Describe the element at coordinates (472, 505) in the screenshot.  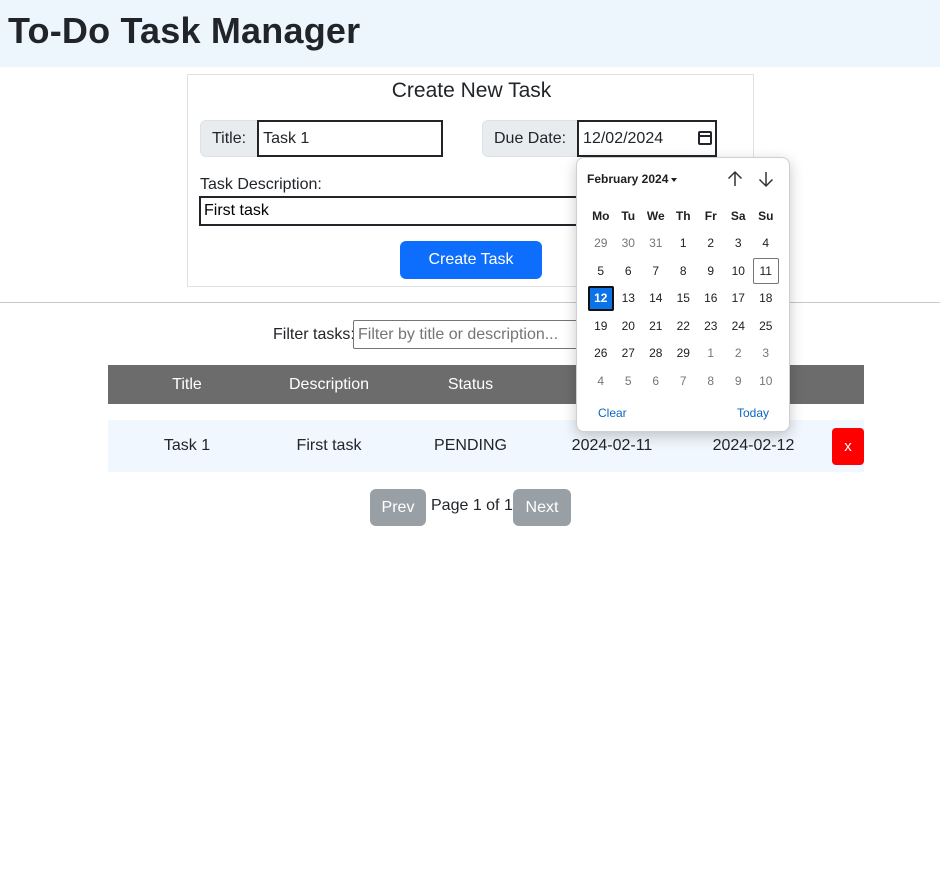
I see `page-info: Page 1 of 1` at that location.